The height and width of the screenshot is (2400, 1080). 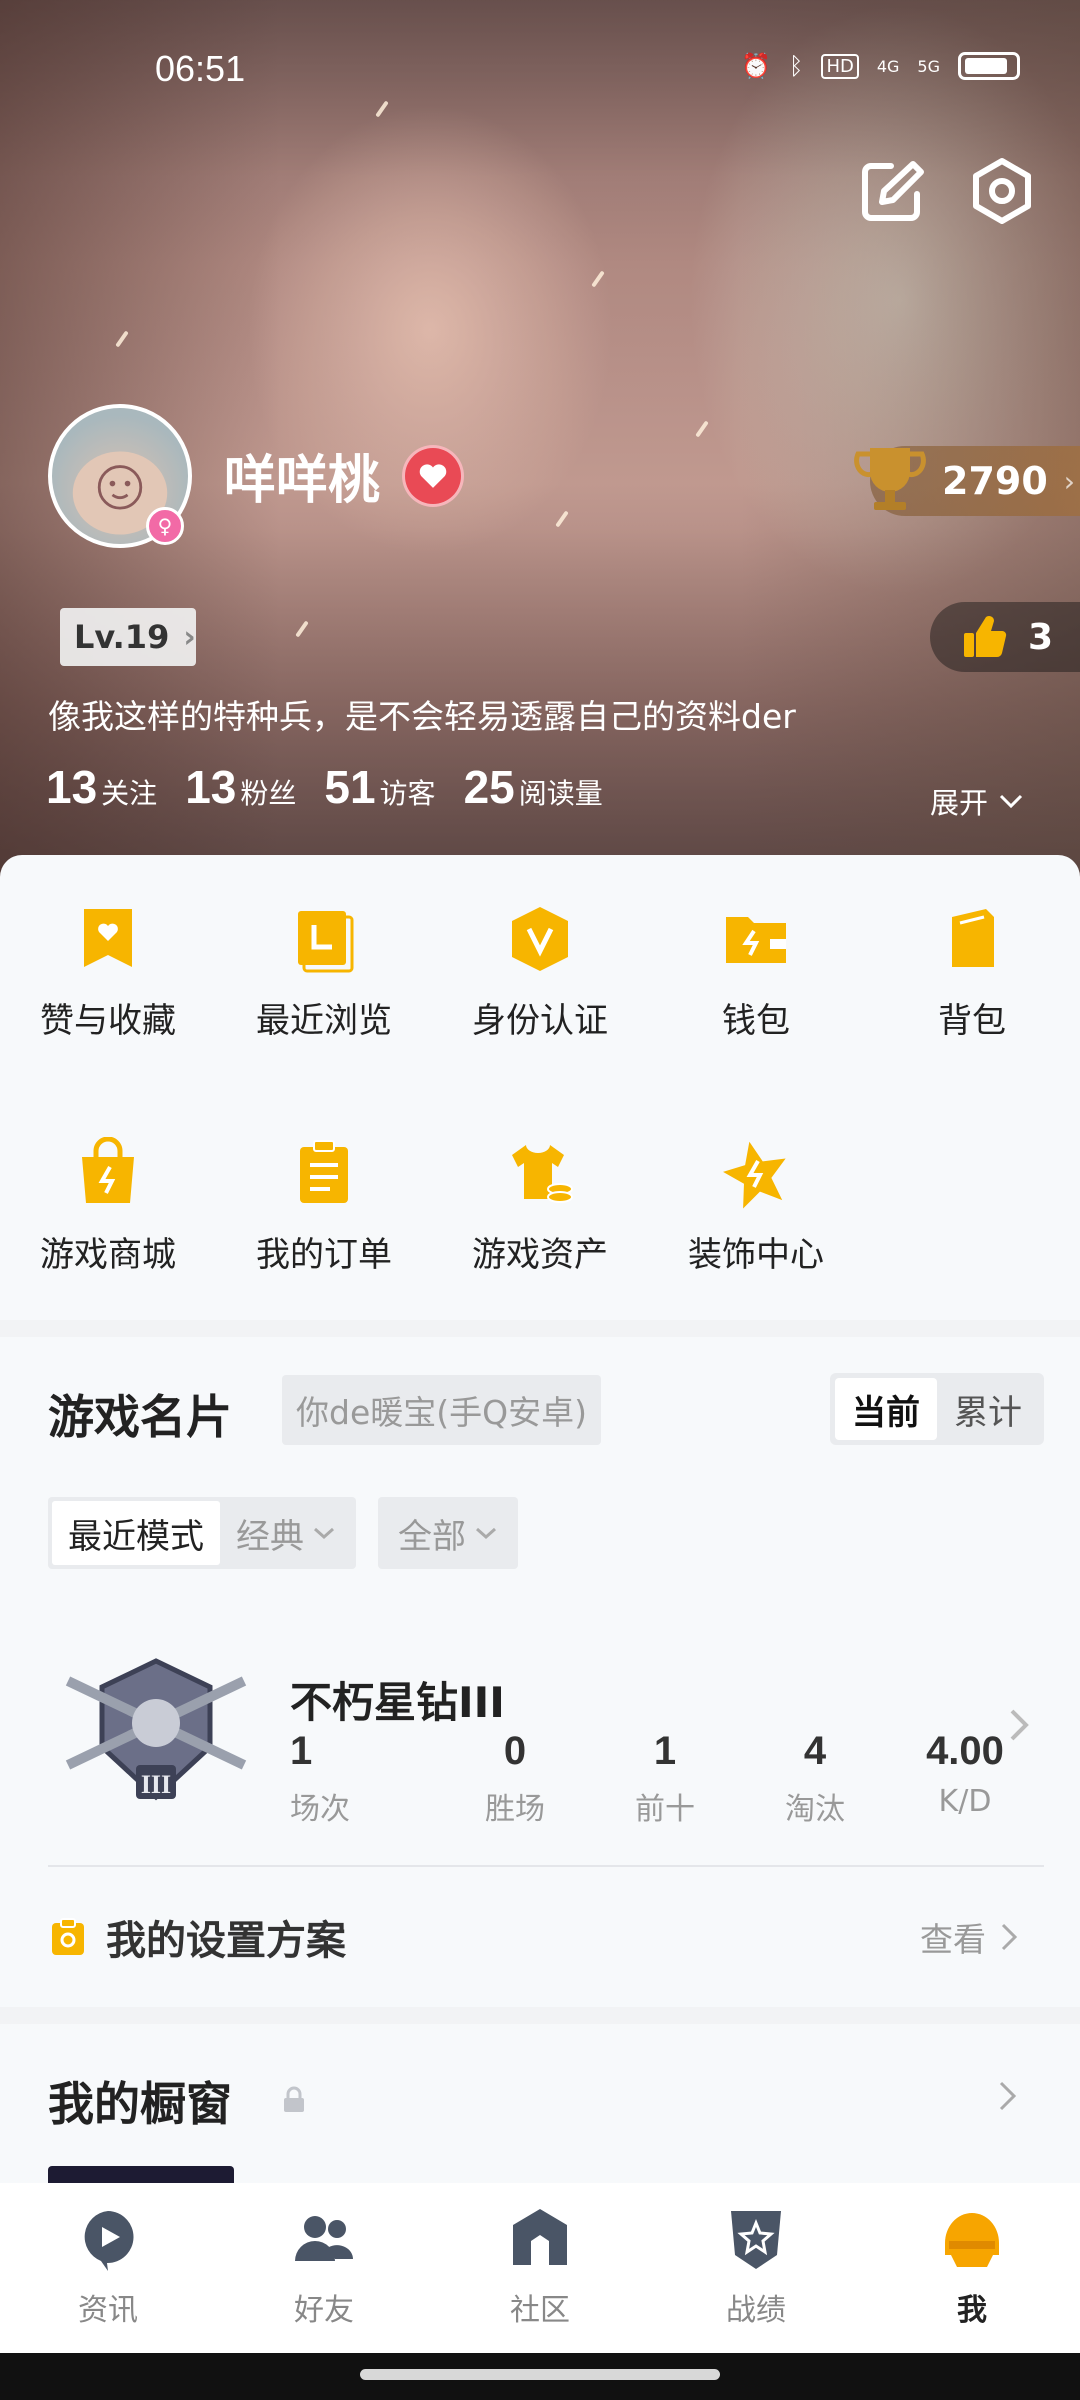 I want to click on toggle-cumulative: 累计, so click(x=988, y=1409).